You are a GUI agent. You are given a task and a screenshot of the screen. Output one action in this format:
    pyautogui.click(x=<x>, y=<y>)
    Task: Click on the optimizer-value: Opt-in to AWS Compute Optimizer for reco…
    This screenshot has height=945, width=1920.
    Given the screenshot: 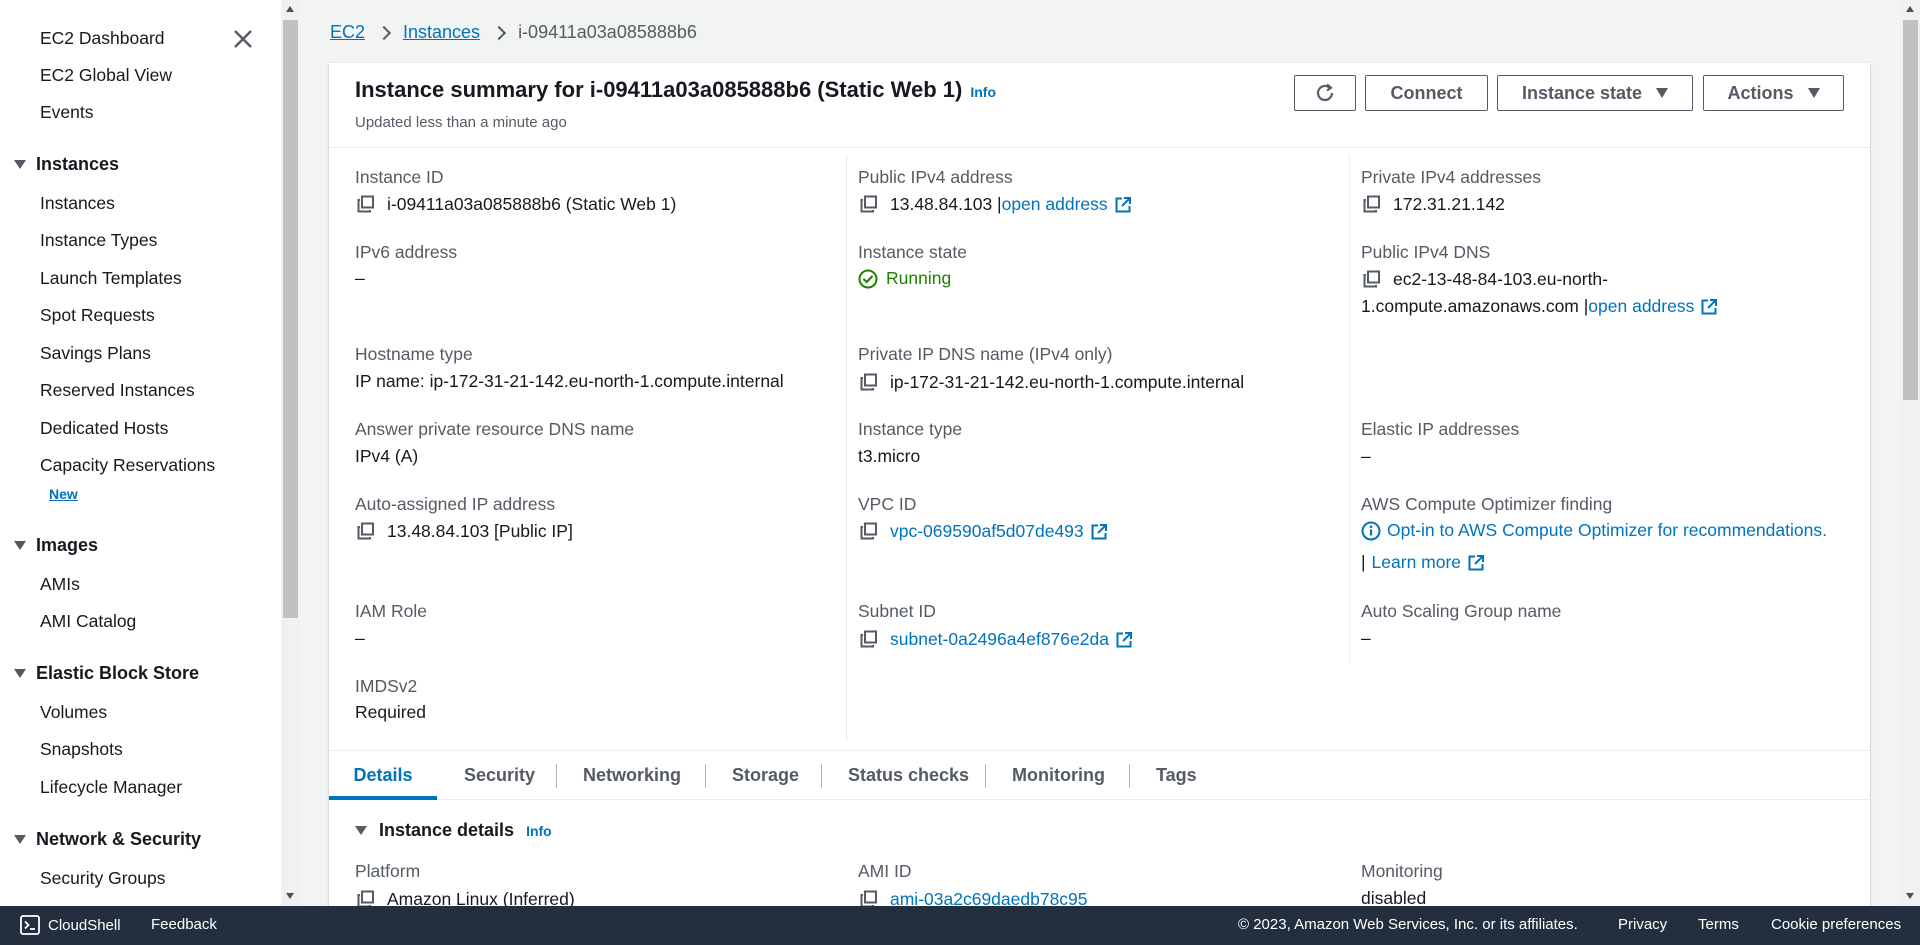 What is the action you would take?
    pyautogui.click(x=1594, y=530)
    